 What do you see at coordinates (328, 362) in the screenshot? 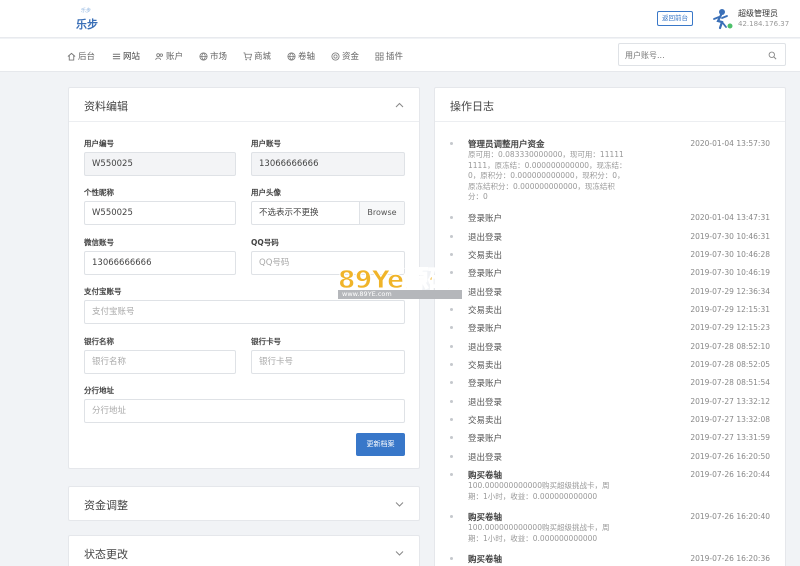
I see `bank-card-field: 银行卡号` at bounding box center [328, 362].